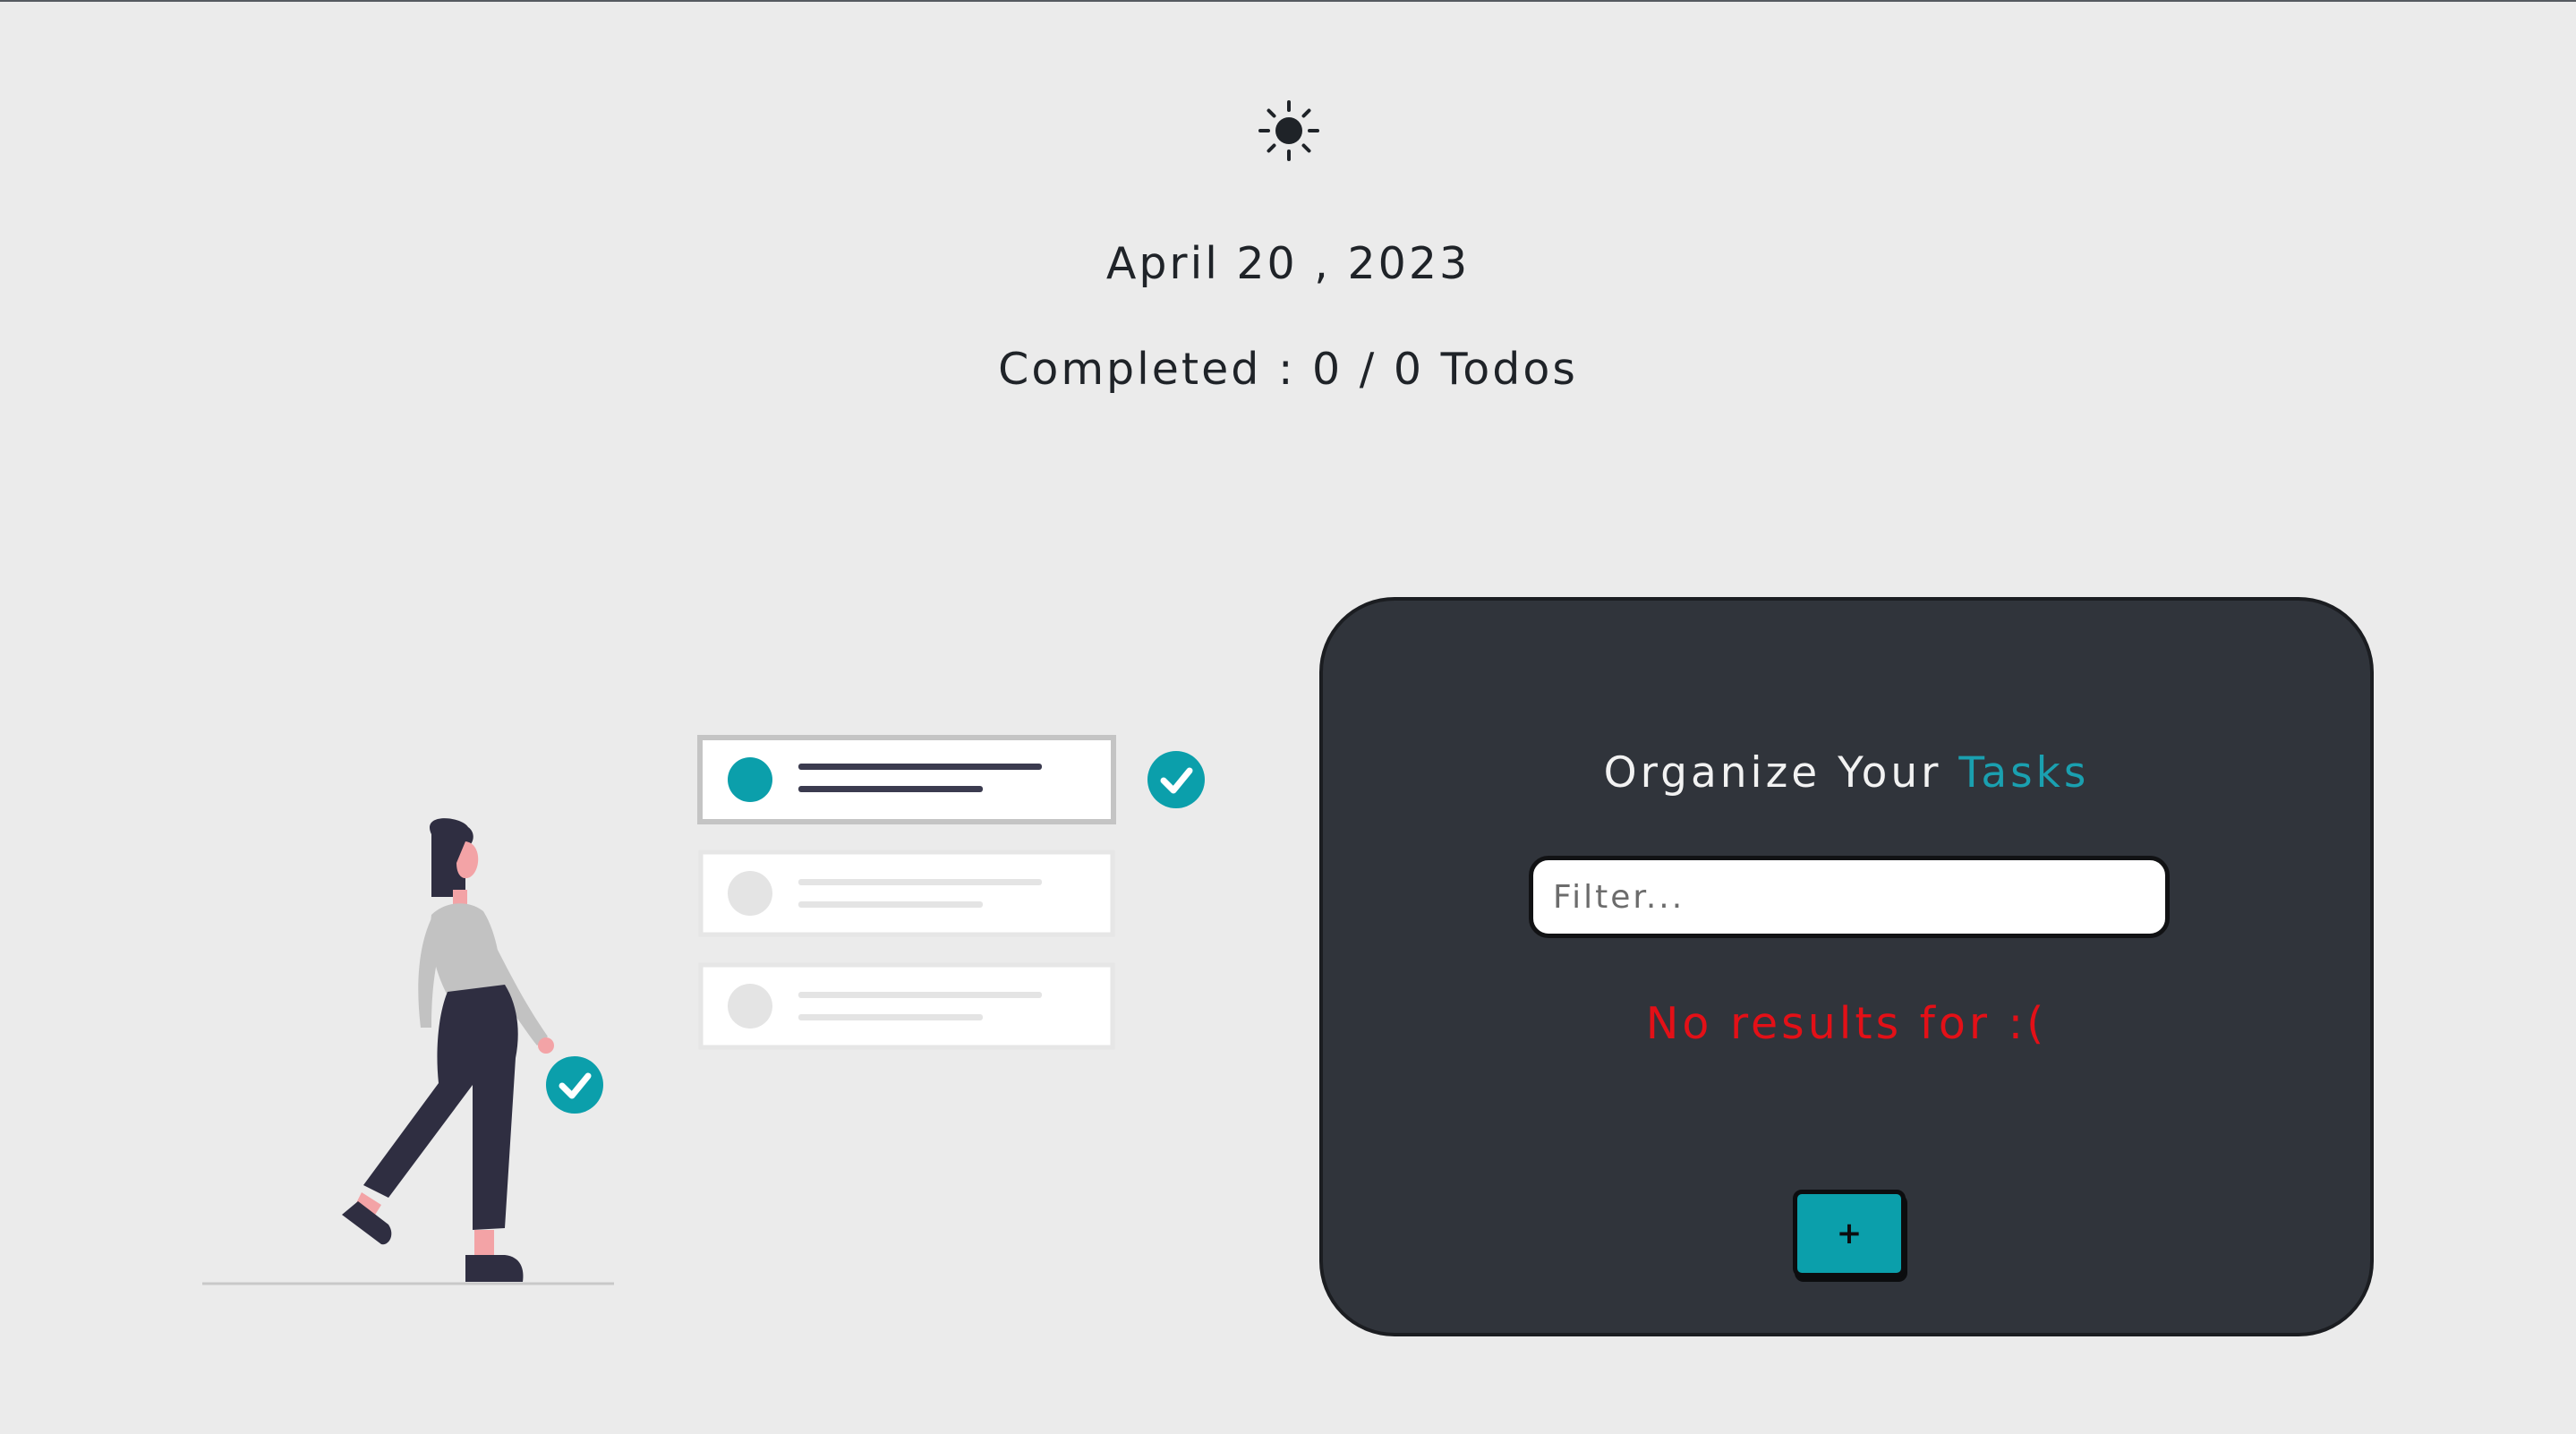  I want to click on completed-count: 0, so click(1327, 370).